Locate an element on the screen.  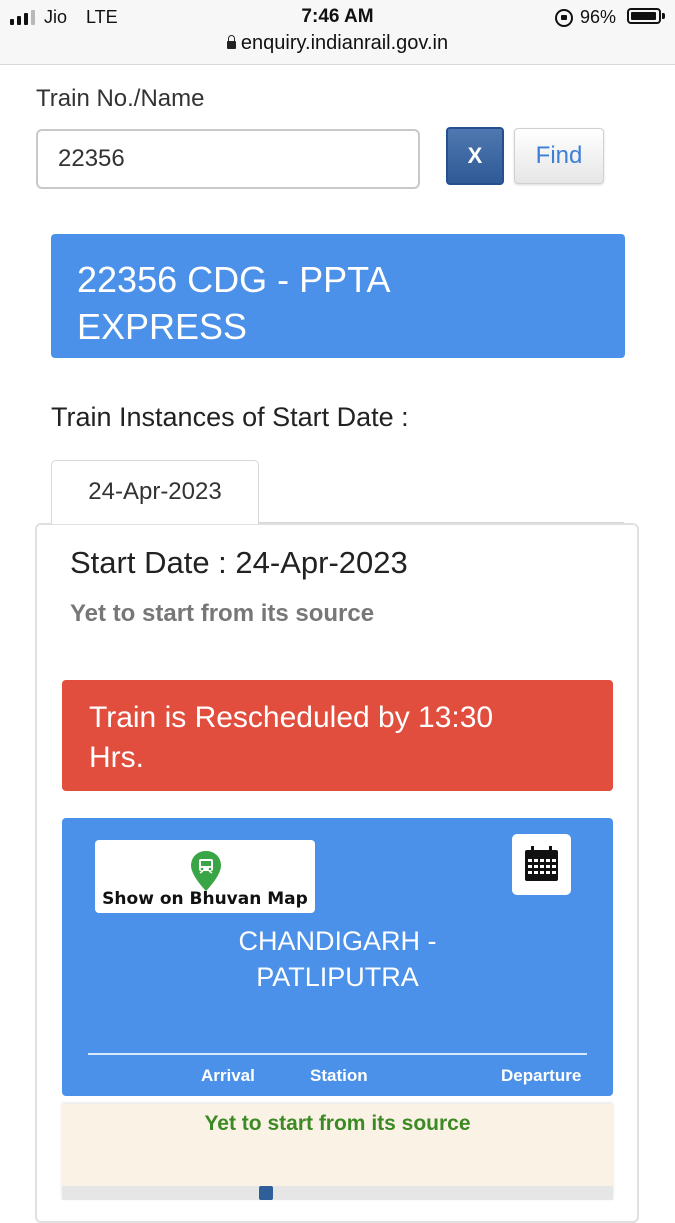
train-marker-icon is located at coordinates (266, 1193).